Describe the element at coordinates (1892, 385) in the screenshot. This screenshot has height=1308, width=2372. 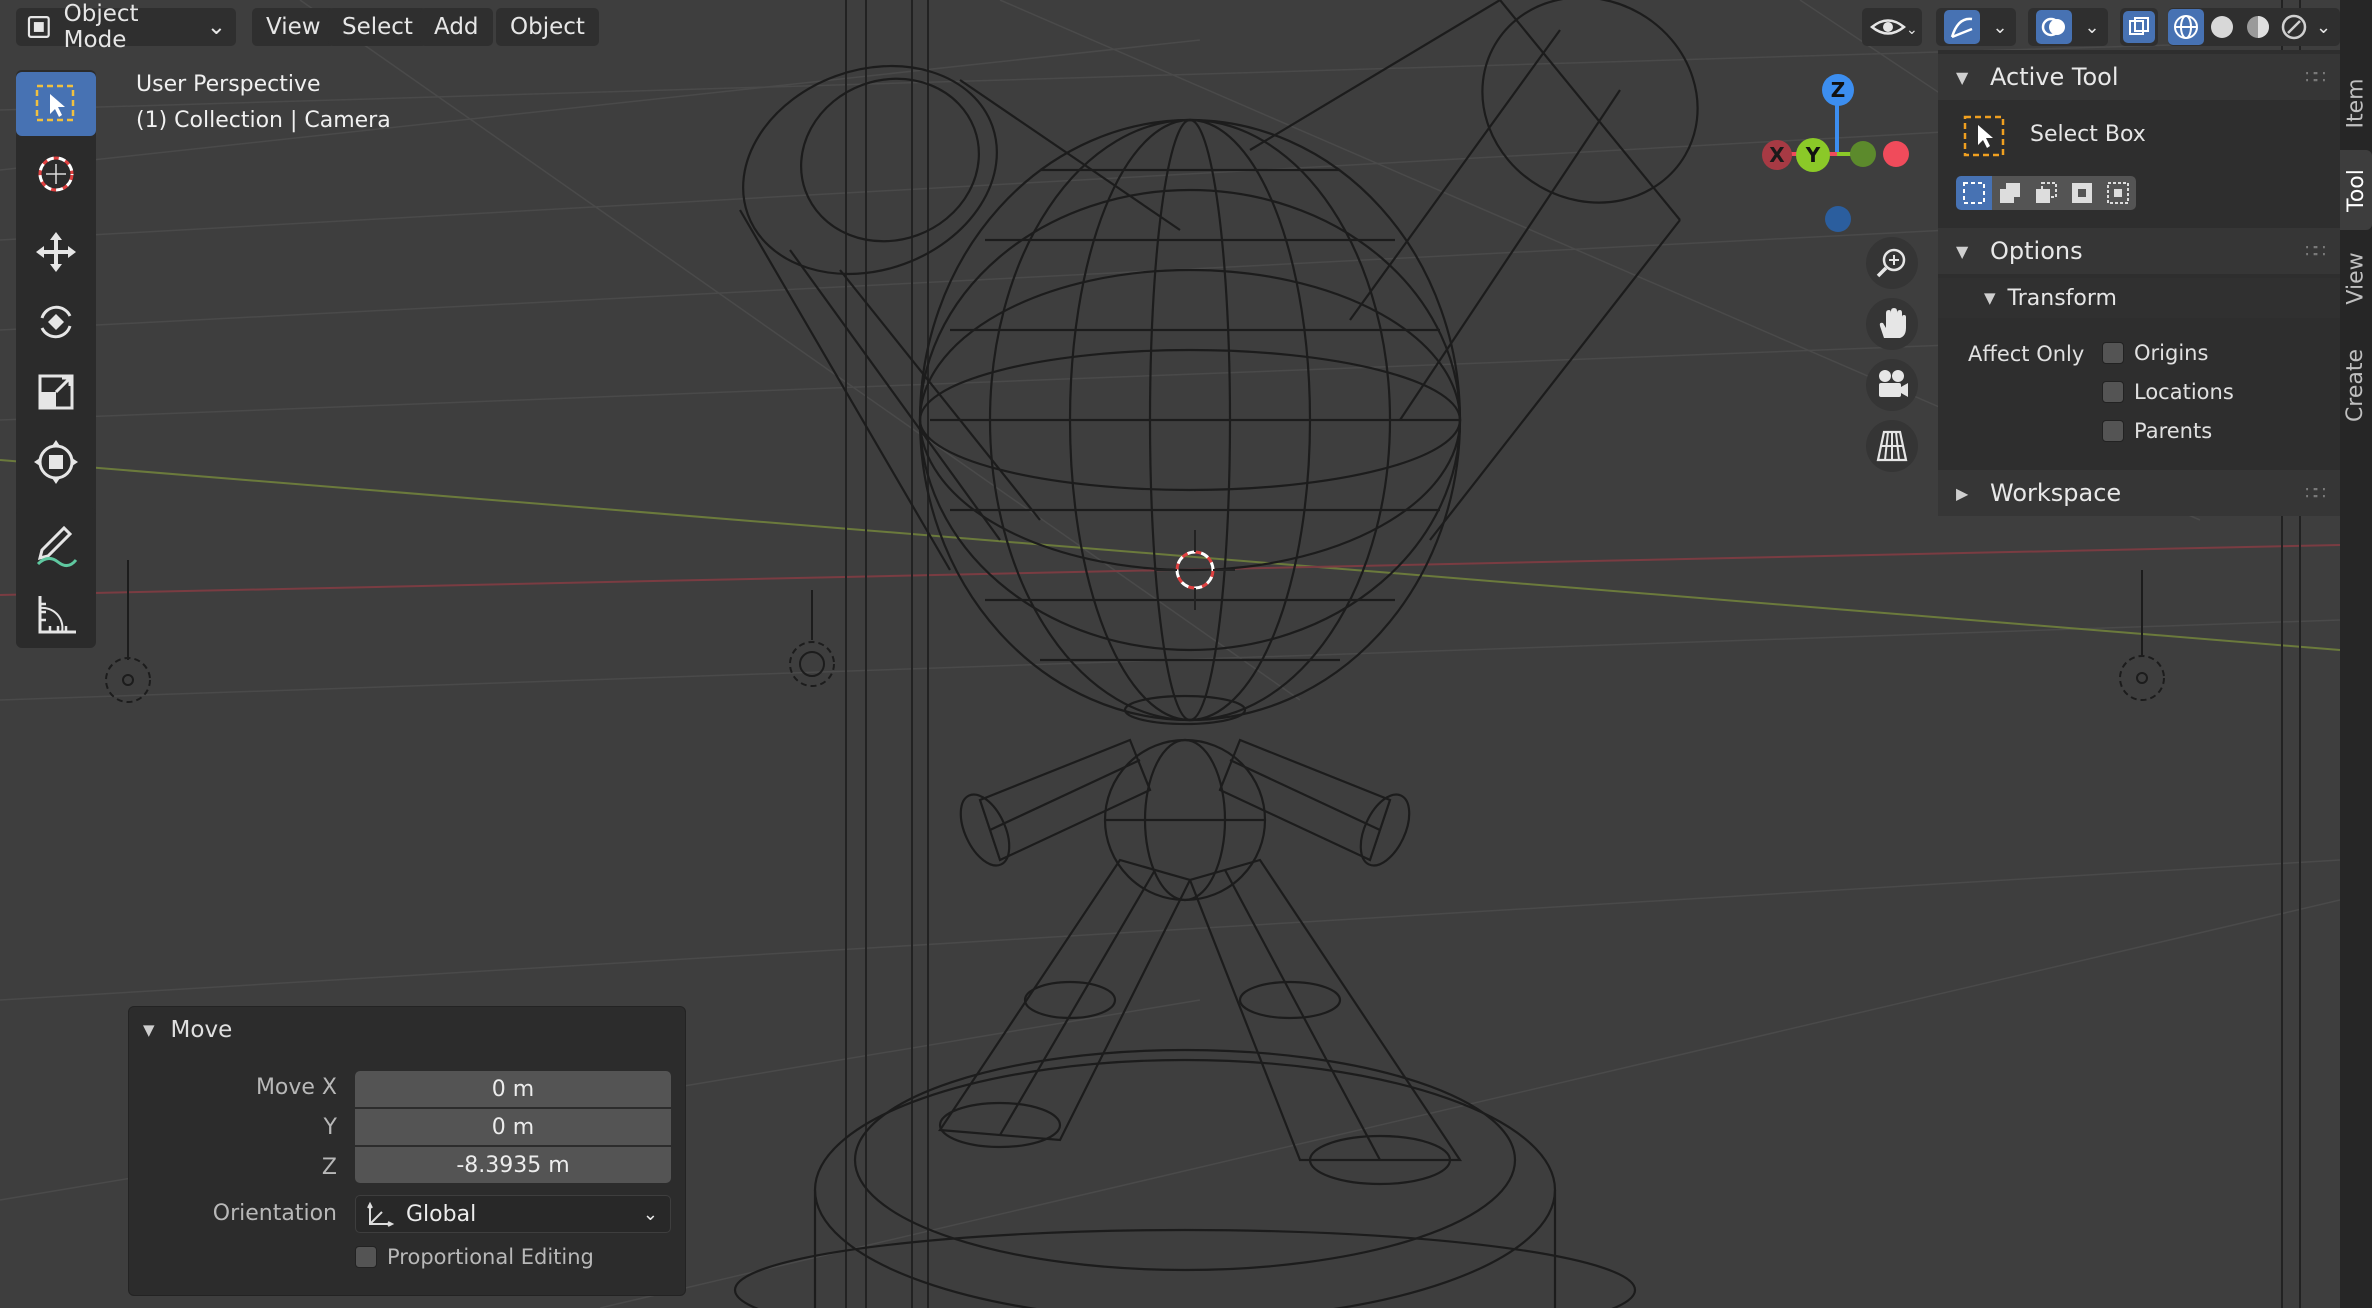
I see `camera-view-button` at that location.